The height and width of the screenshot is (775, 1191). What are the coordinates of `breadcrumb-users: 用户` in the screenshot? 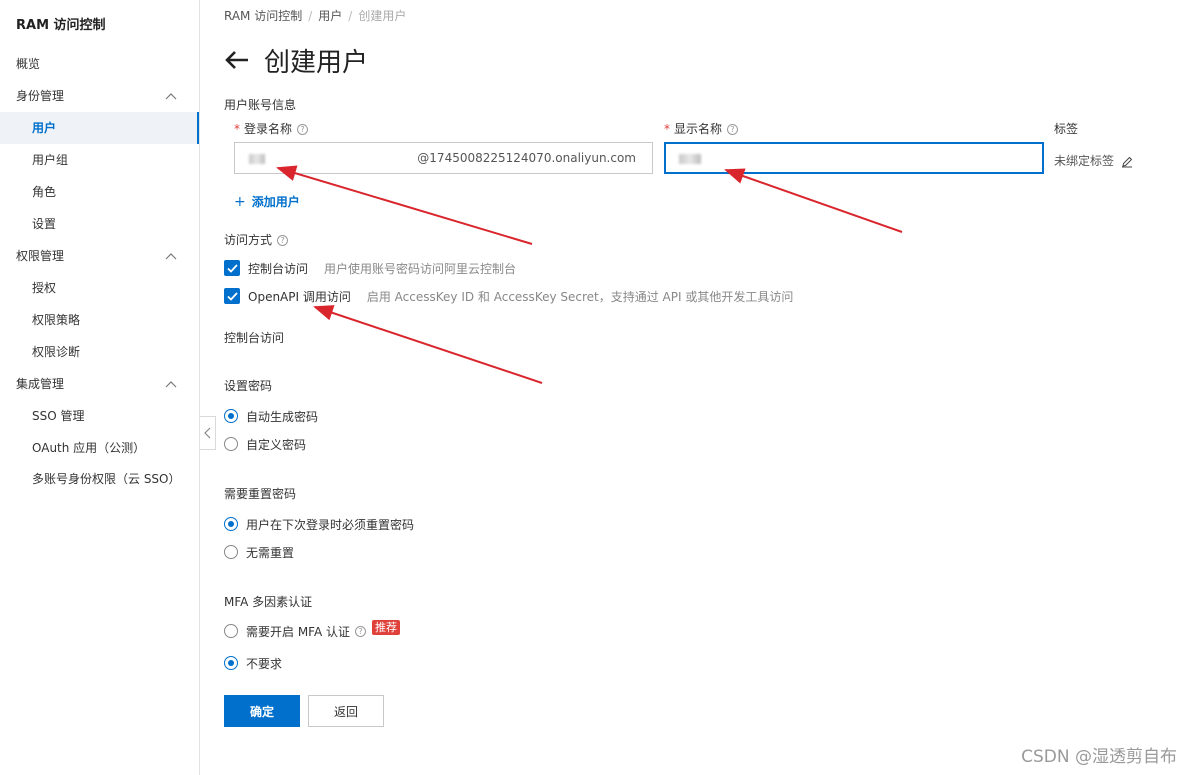 It's located at (330, 16).